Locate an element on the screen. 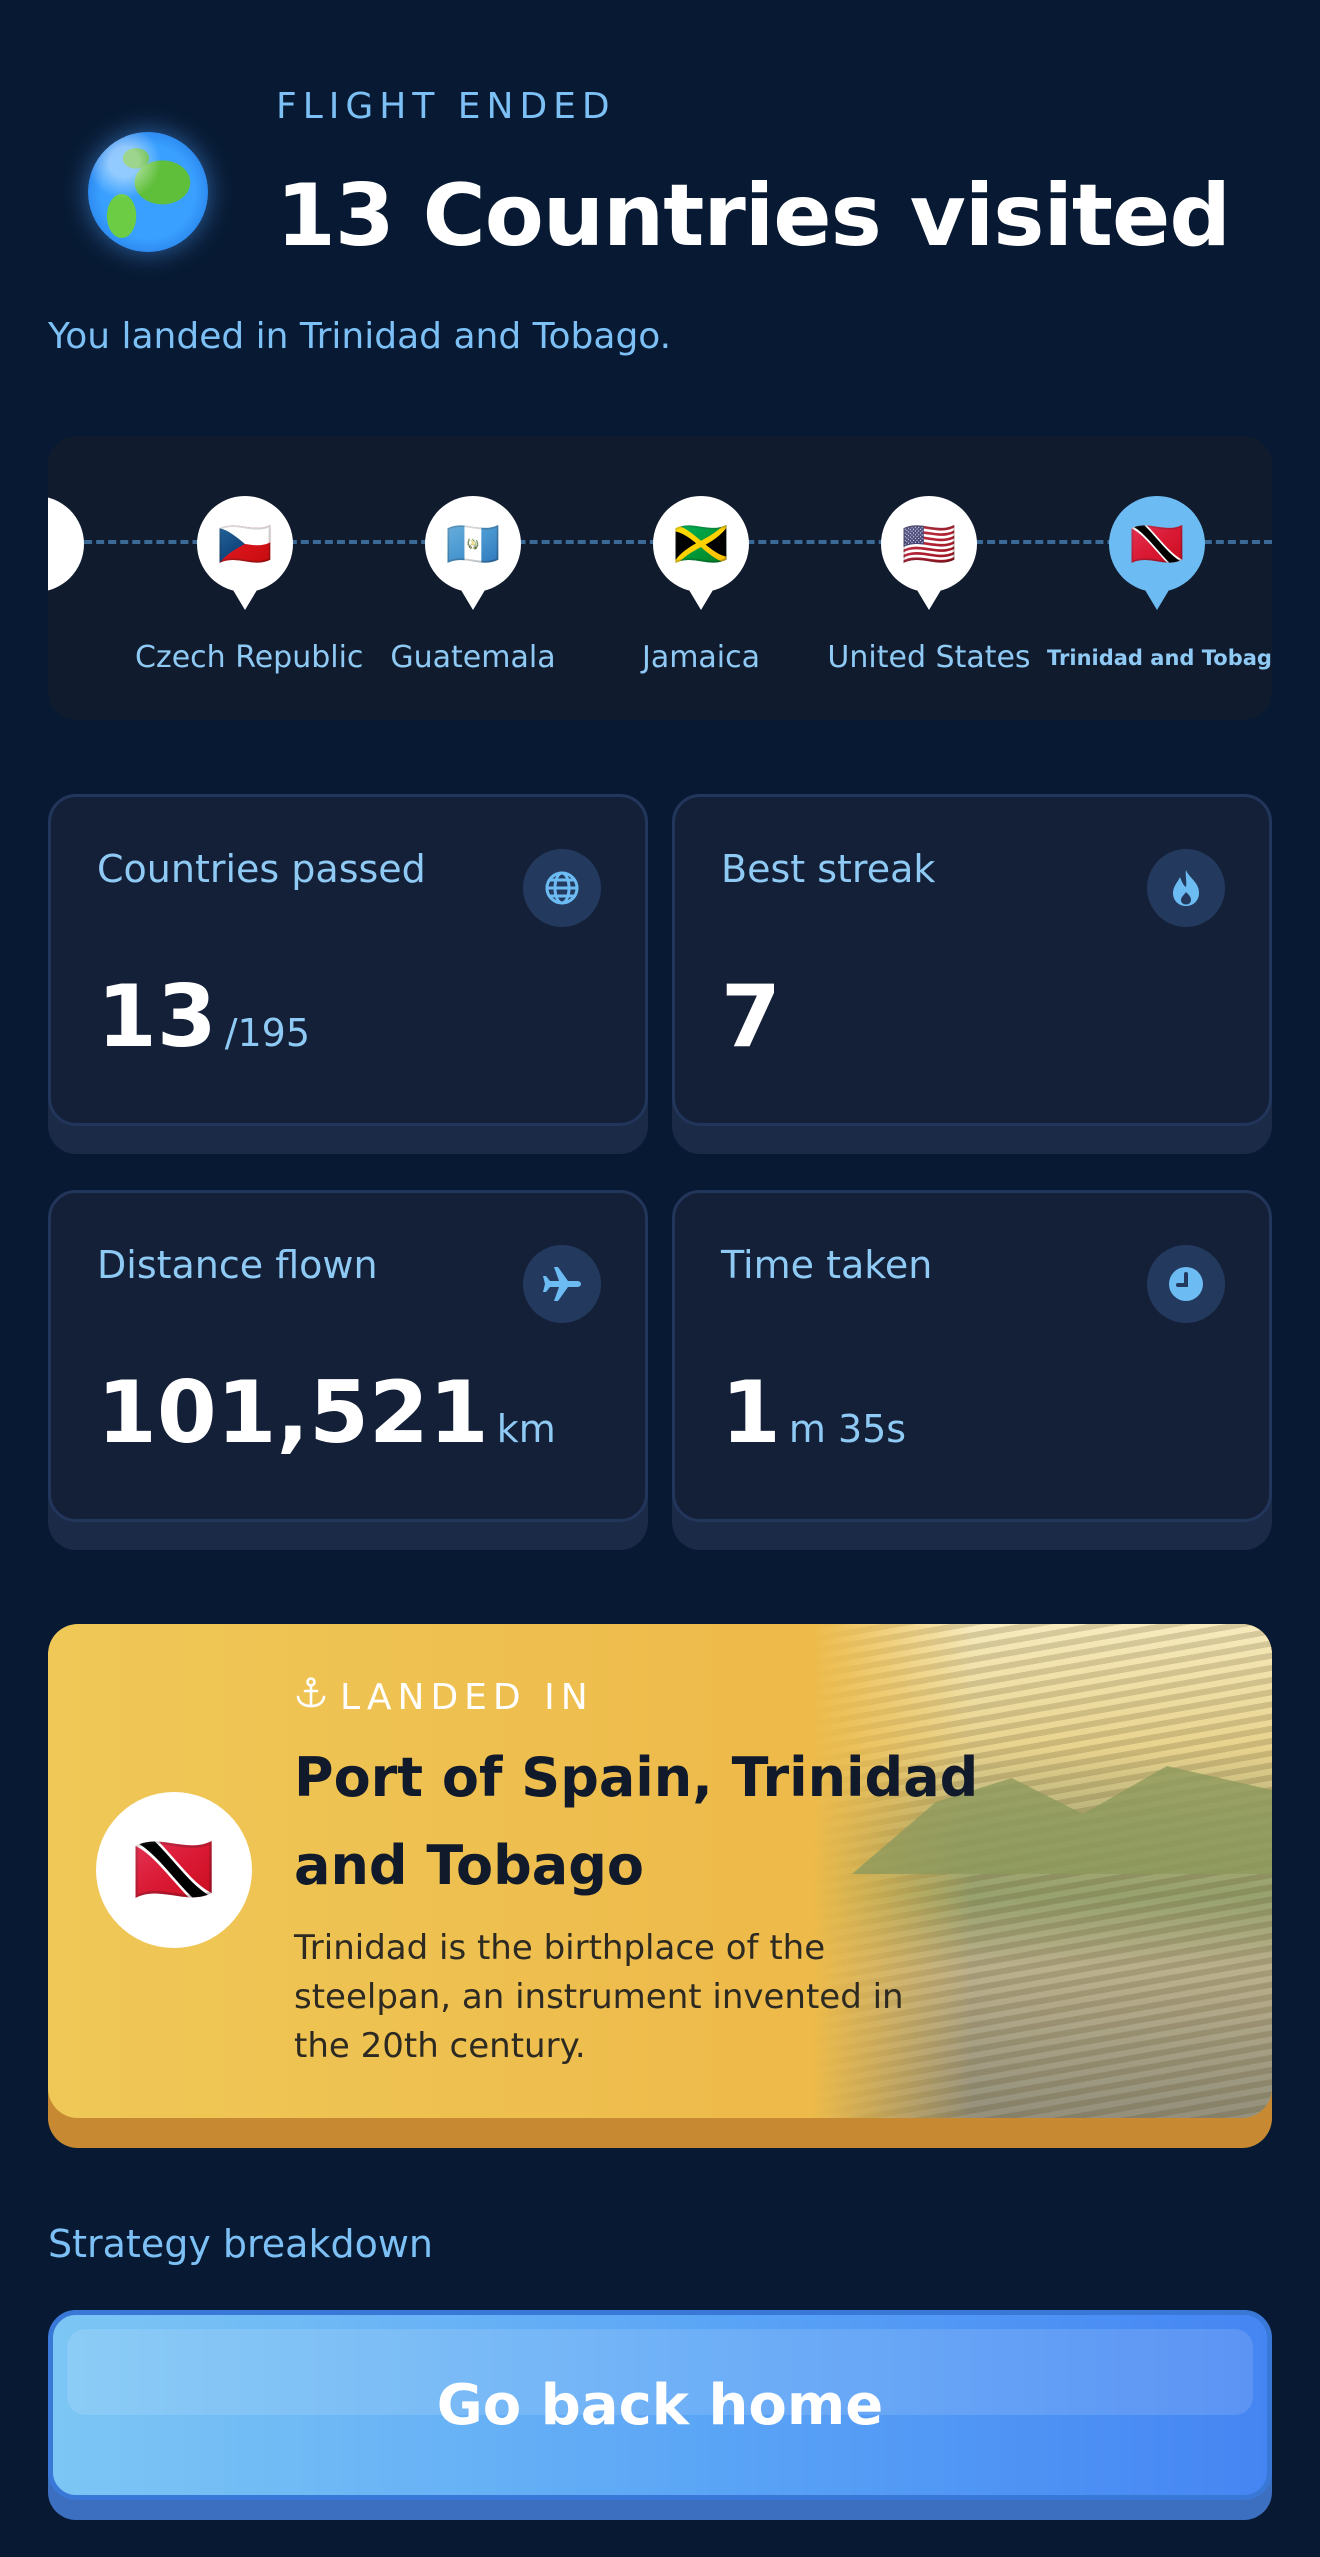 The image size is (1320, 2557). landed-in-label: LANDED IN is located at coordinates (467, 1697).